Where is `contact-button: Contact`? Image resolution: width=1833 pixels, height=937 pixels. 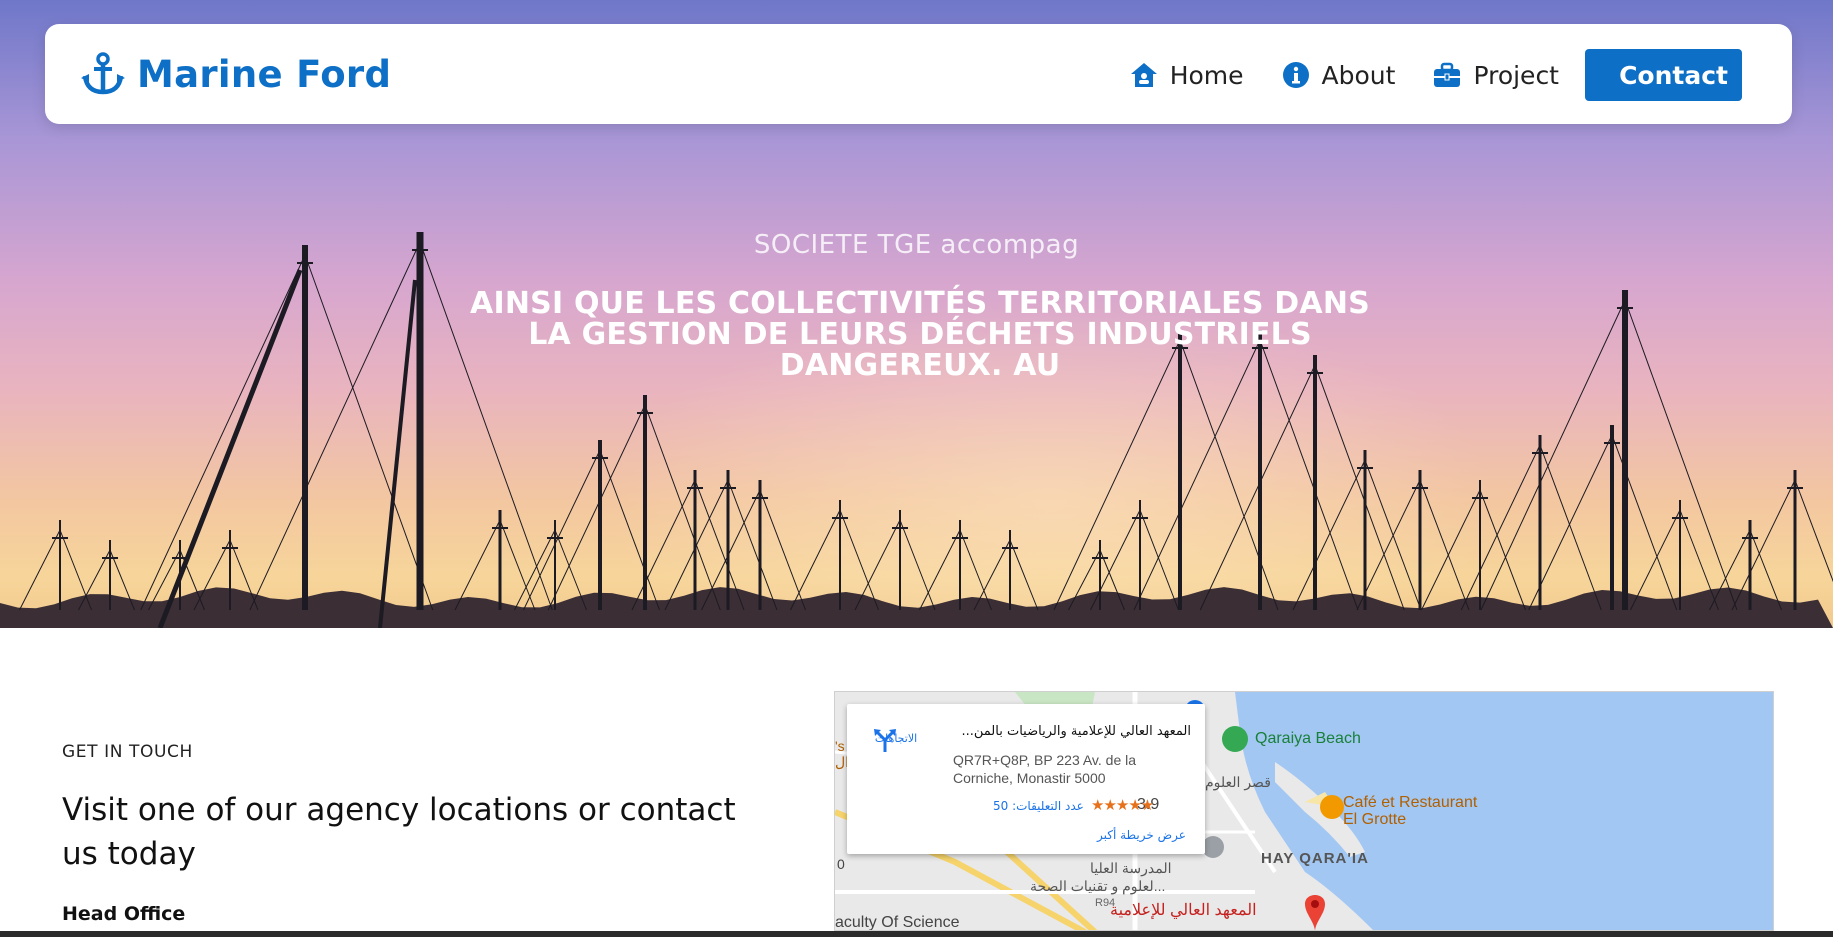
contact-button: Contact is located at coordinates (1663, 75).